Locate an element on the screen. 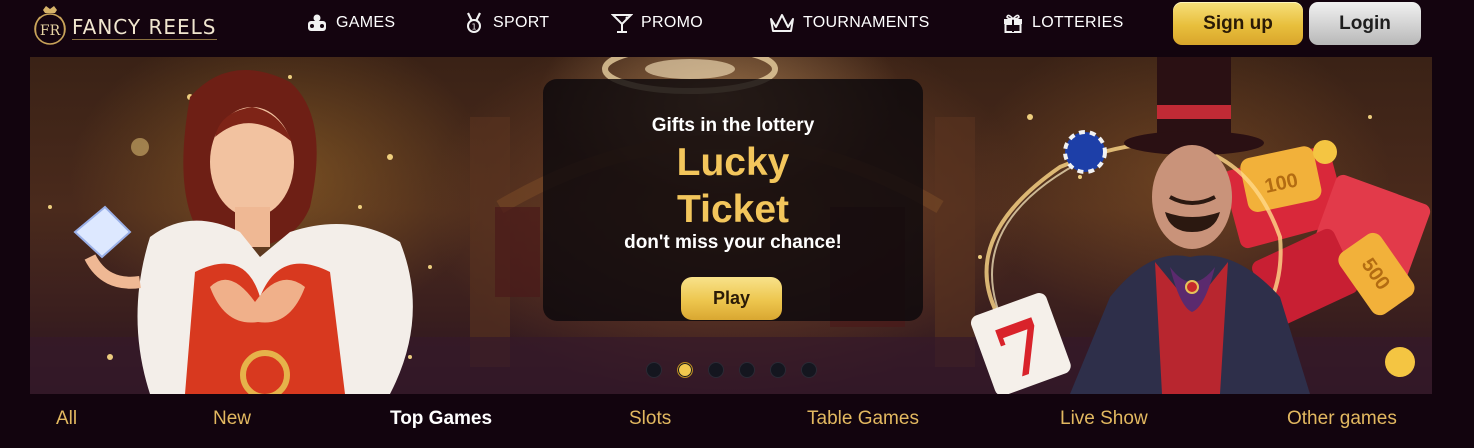 This screenshot has width=1474, height=448. nav-label: LOTTERIES is located at coordinates (1078, 22).